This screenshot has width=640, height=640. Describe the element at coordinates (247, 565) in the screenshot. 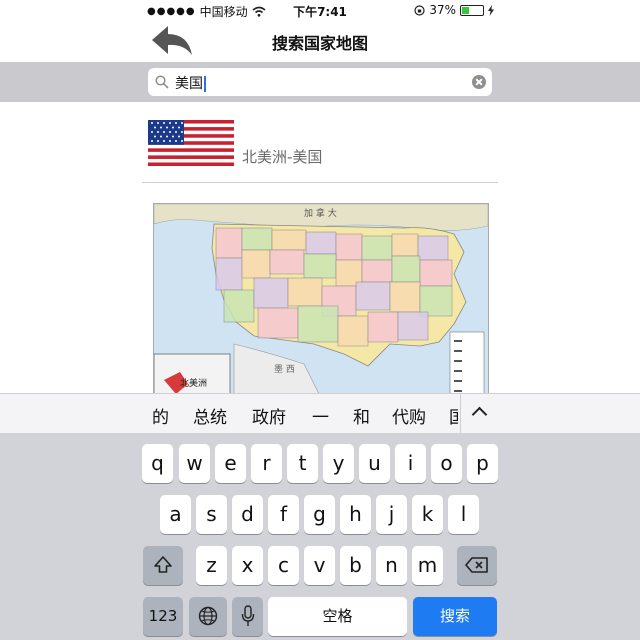

I see `key-x: x` at that location.